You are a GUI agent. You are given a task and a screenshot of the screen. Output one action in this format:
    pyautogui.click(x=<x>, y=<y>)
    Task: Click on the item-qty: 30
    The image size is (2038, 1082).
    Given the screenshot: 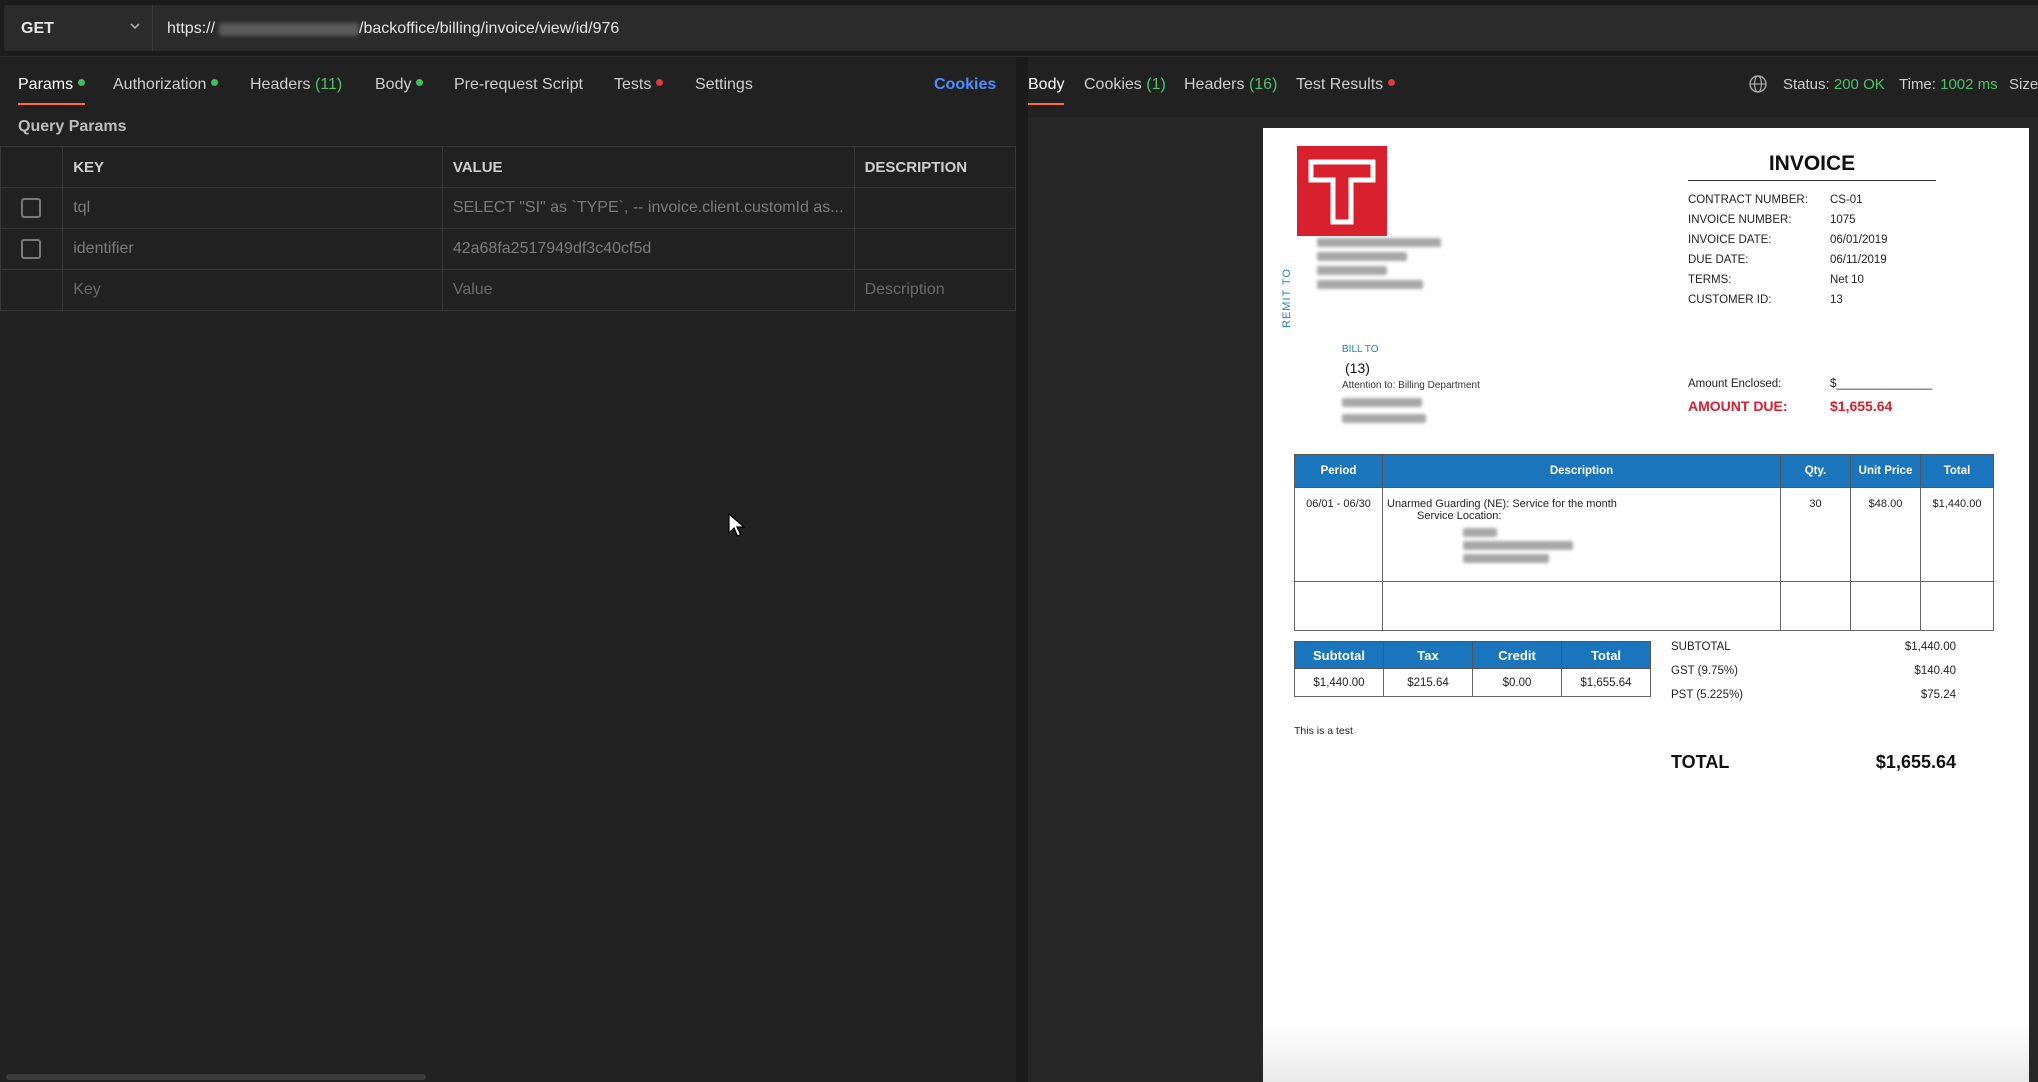 What is the action you would take?
    pyautogui.click(x=1815, y=534)
    